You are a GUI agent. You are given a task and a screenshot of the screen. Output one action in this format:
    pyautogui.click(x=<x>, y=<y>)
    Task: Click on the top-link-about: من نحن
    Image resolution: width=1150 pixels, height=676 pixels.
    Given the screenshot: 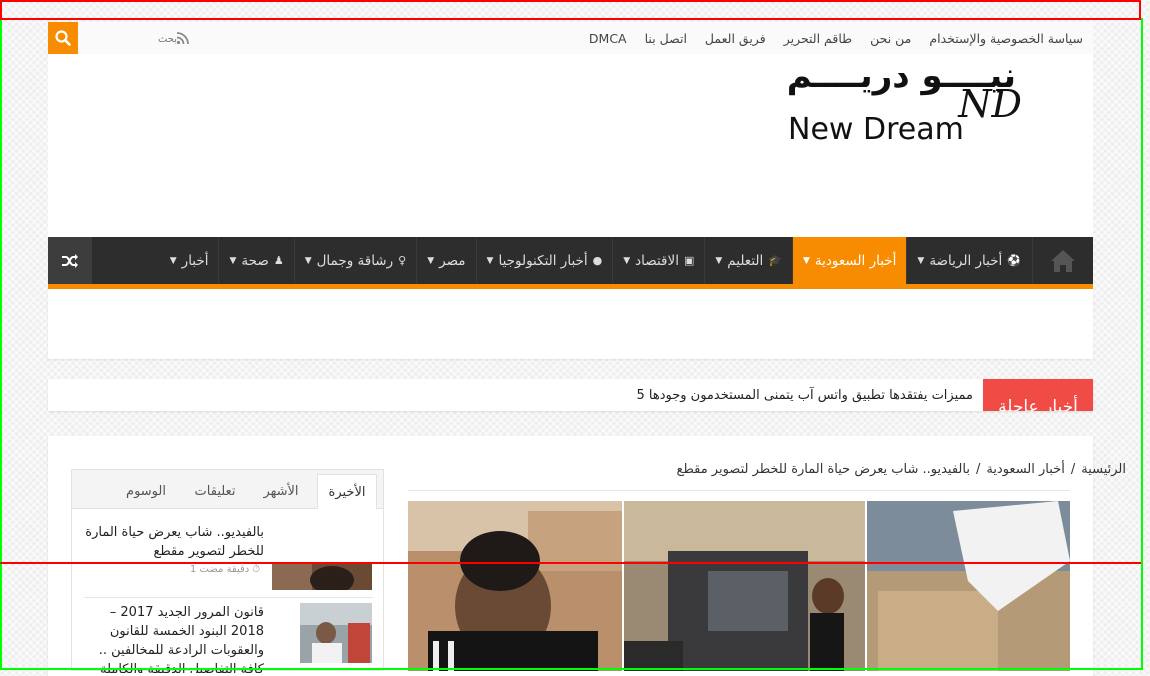 What is the action you would take?
    pyautogui.click(x=890, y=38)
    